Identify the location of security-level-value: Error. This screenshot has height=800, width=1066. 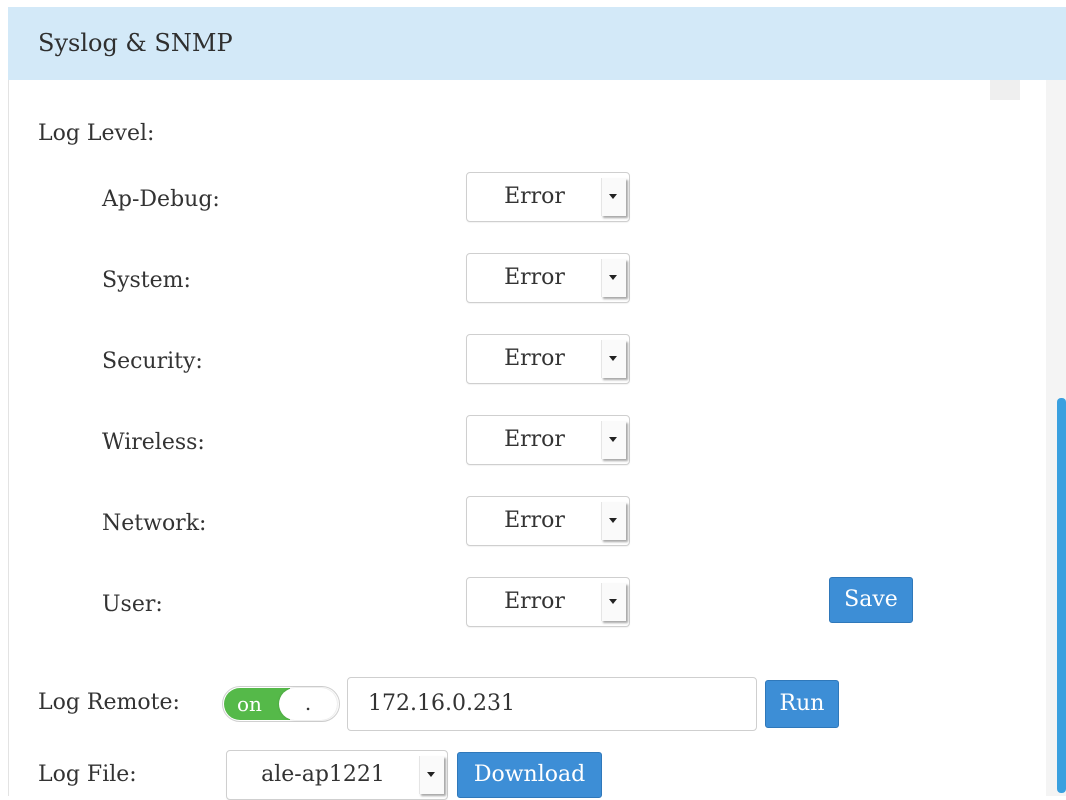
(534, 358).